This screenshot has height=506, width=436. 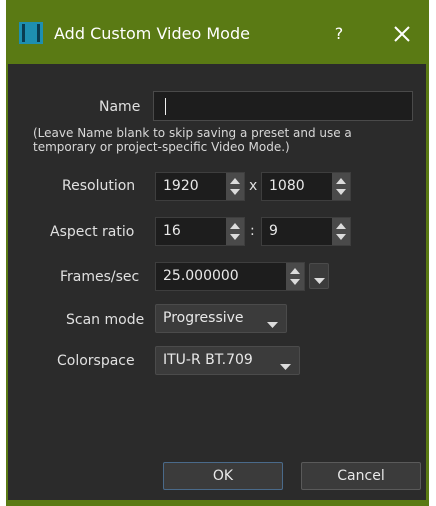 I want to click on close-icon, so click(x=402, y=33).